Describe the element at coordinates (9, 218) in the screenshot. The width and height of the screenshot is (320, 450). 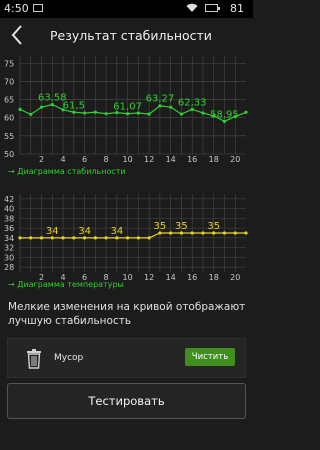
I see `y-tick-label: 38` at that location.